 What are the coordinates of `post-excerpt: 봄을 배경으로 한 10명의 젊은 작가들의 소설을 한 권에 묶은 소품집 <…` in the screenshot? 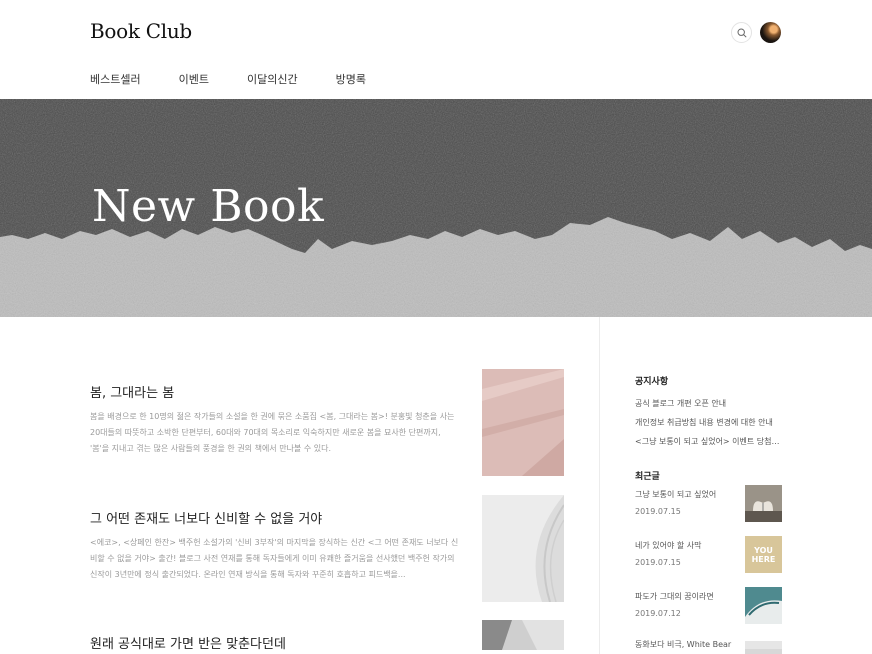 It's located at (272, 432).